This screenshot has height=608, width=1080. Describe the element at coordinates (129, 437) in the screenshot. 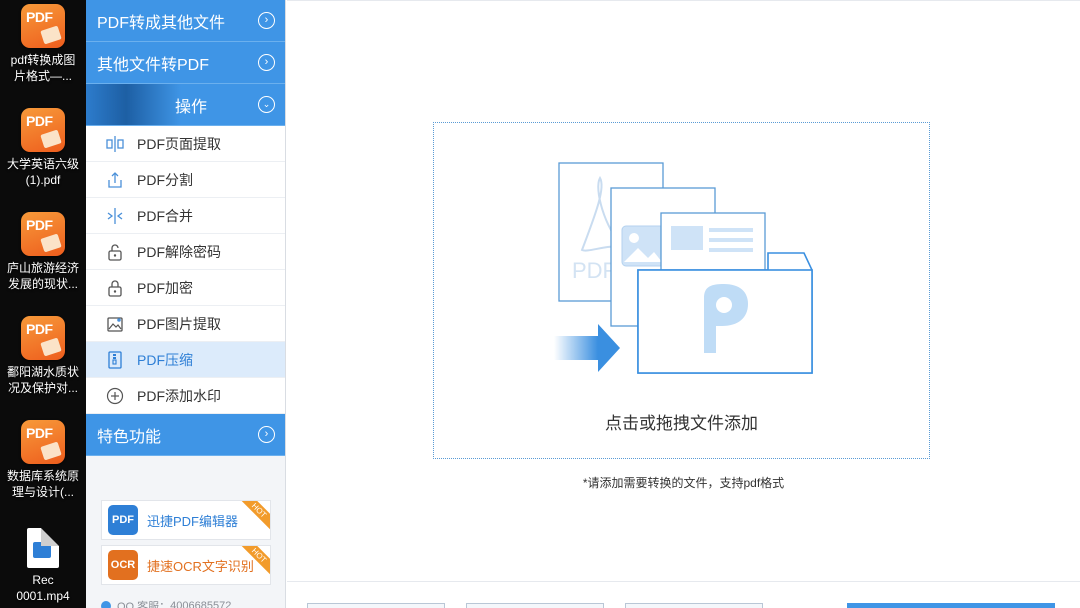

I see `category-label: 特色功能` at that location.